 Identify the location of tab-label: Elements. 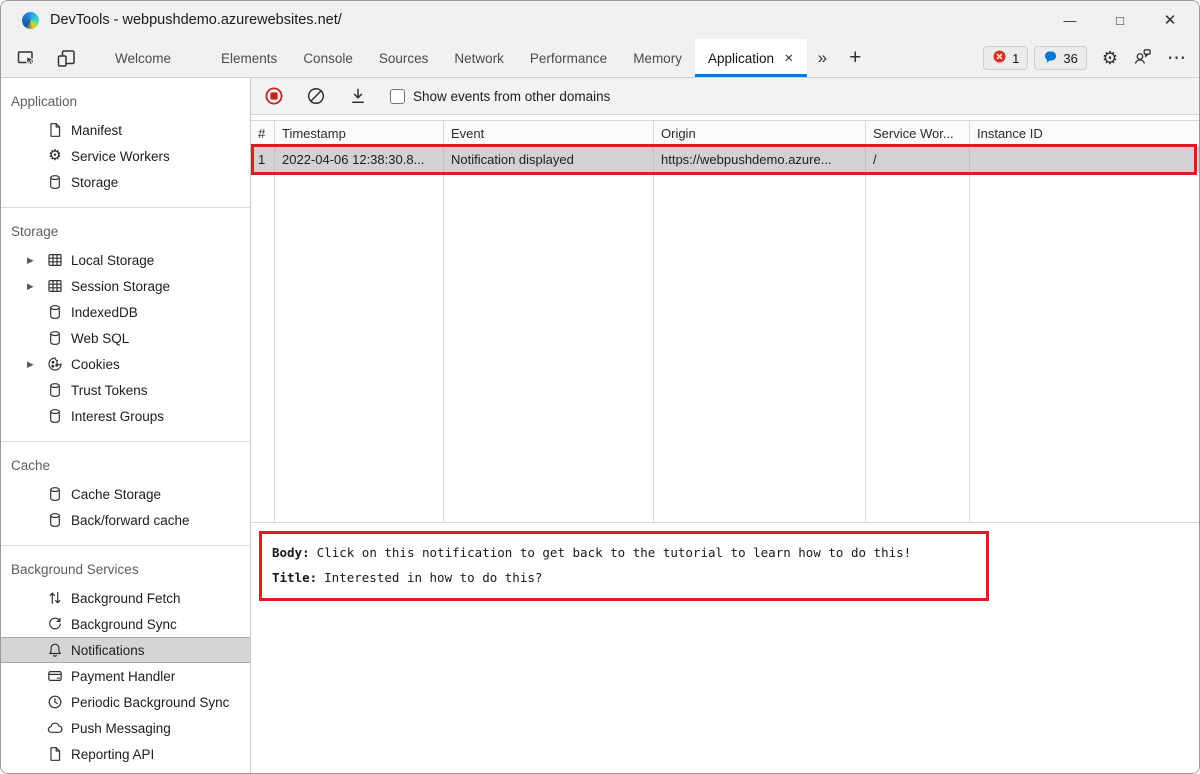
(249, 58).